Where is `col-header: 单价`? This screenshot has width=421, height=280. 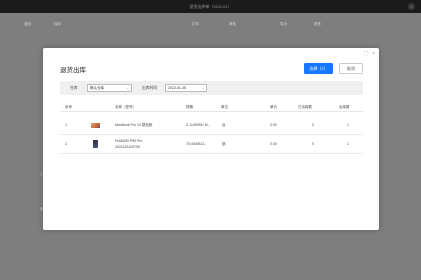
col-header: 单价 is located at coordinates (273, 107).